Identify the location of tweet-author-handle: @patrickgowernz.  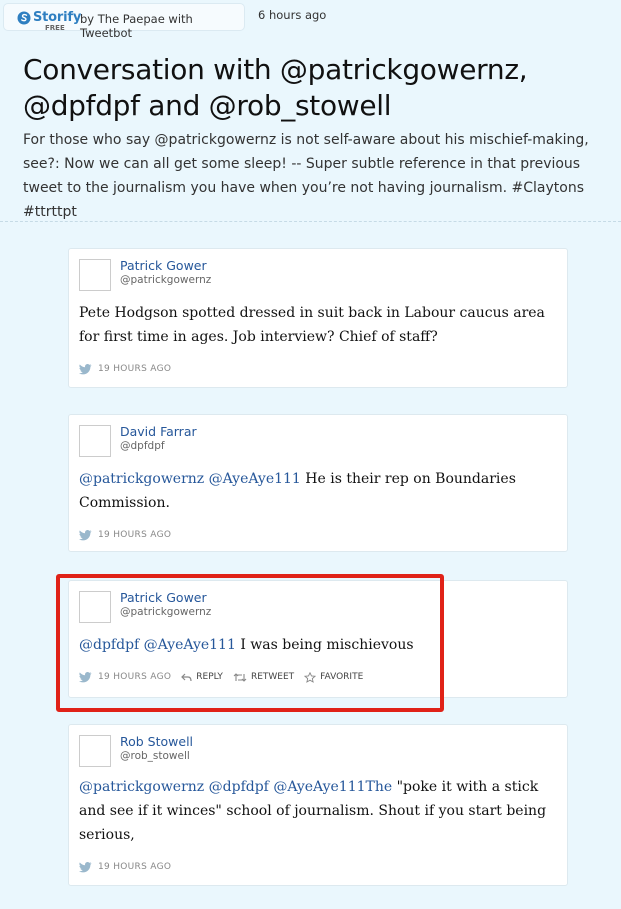
(165, 280).